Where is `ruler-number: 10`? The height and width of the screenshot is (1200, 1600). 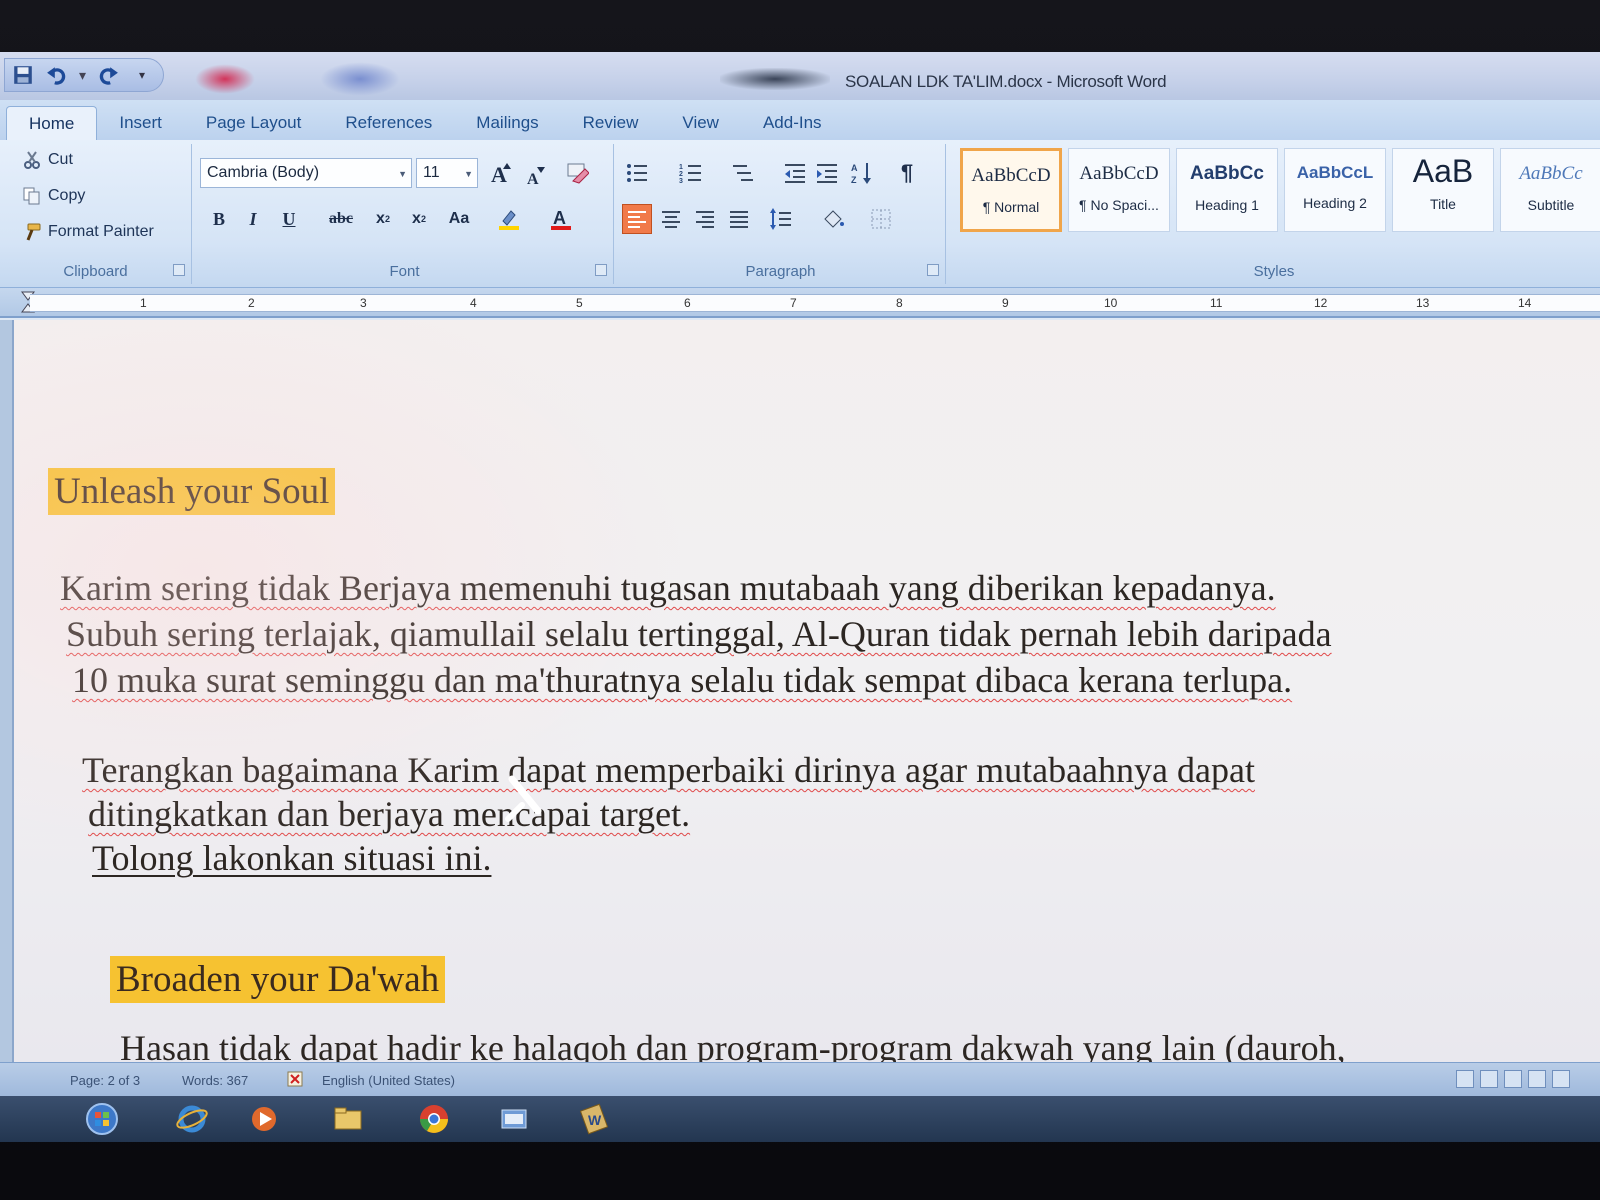
ruler-number: 10 is located at coordinates (1111, 303).